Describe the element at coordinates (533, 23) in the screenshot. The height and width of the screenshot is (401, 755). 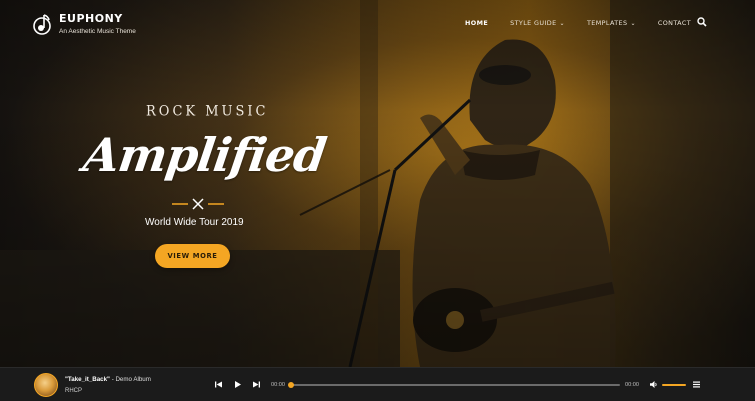
I see `nav-label: STYLE GUIDE` at that location.